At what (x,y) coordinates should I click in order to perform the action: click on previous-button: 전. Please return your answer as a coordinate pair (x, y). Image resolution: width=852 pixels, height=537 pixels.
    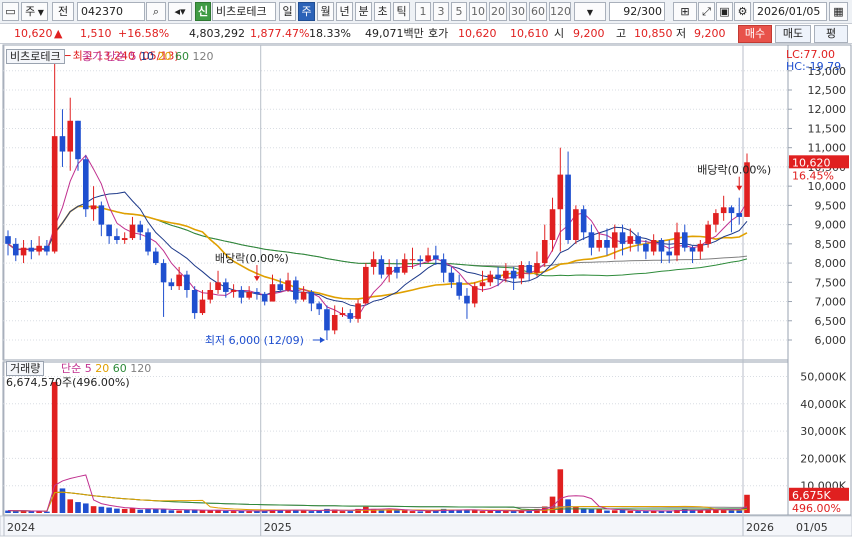
    Looking at the image, I should click on (63, 11).